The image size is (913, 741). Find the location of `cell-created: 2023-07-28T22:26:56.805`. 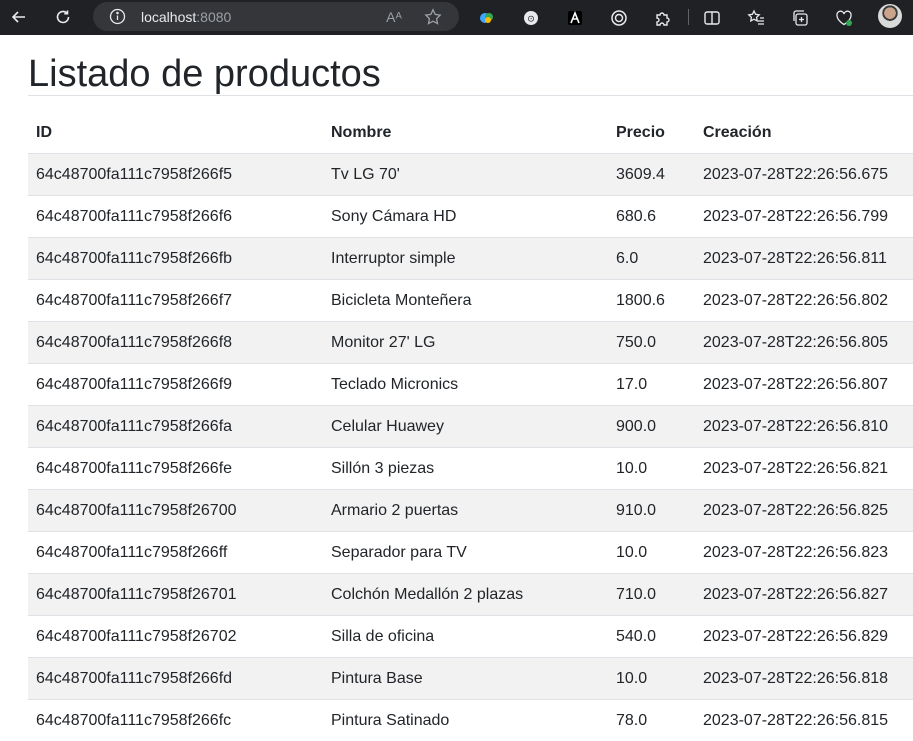

cell-created: 2023-07-28T22:26:56.805 is located at coordinates (804, 343).